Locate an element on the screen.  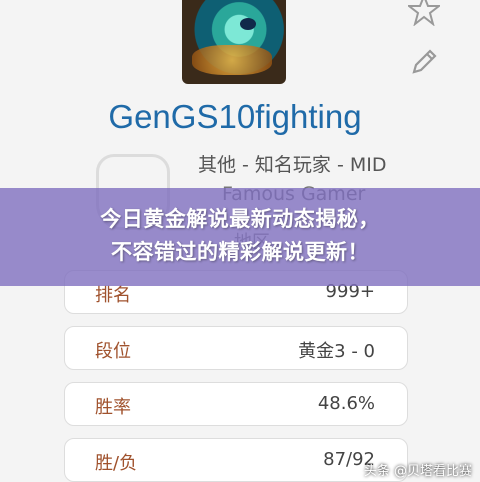
player-role: 其他 - 知名玩家 - MID is located at coordinates (292, 165).